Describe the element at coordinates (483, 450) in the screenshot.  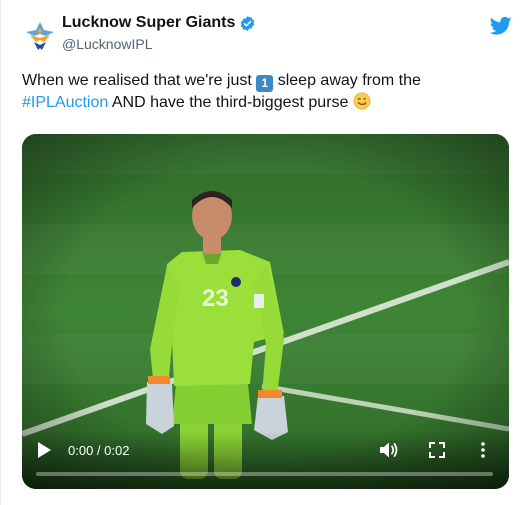
I see `more-options-icon` at that location.